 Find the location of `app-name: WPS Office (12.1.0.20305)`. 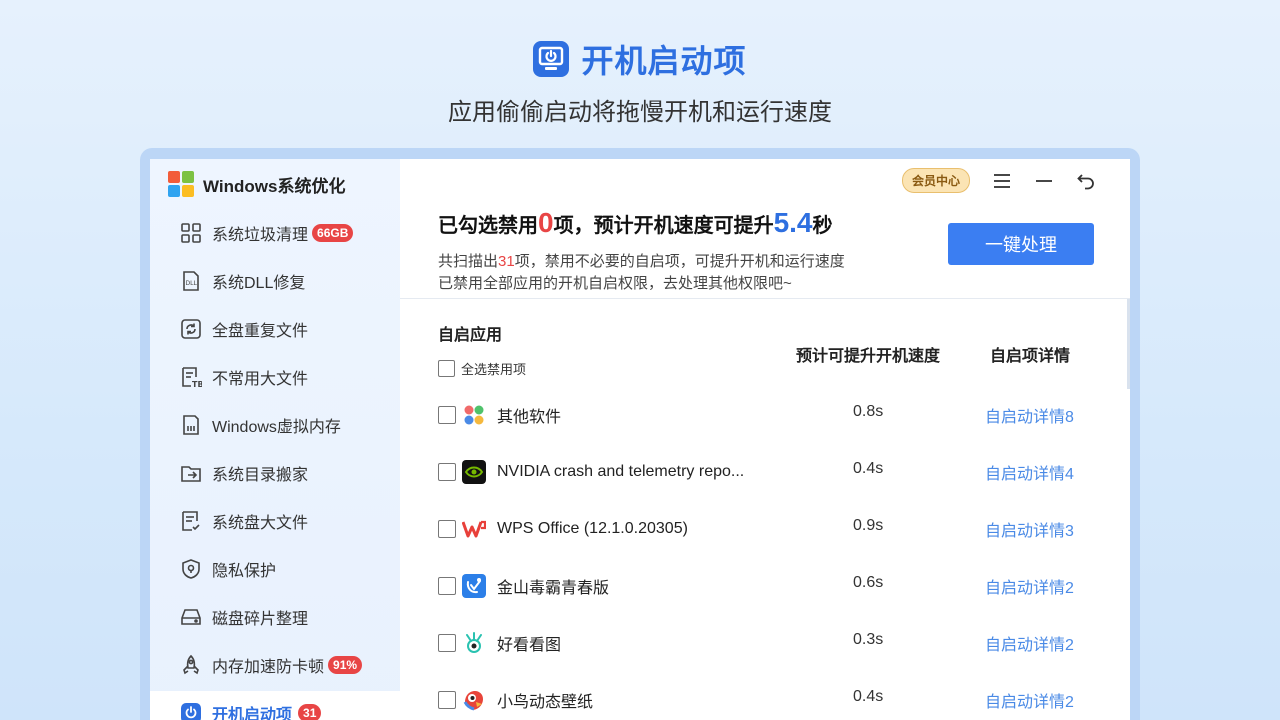

app-name: WPS Office (12.1.0.20305) is located at coordinates (592, 528).